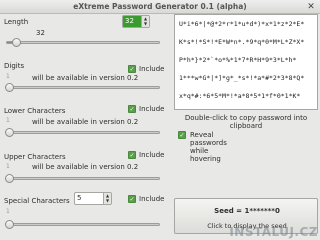 Image resolution: width=320 pixels, height=240 pixels. What do you see at coordinates (273, 232) in the screenshot?
I see `watermark-logo: INSTALUJ.CZ` at bounding box center [273, 232].